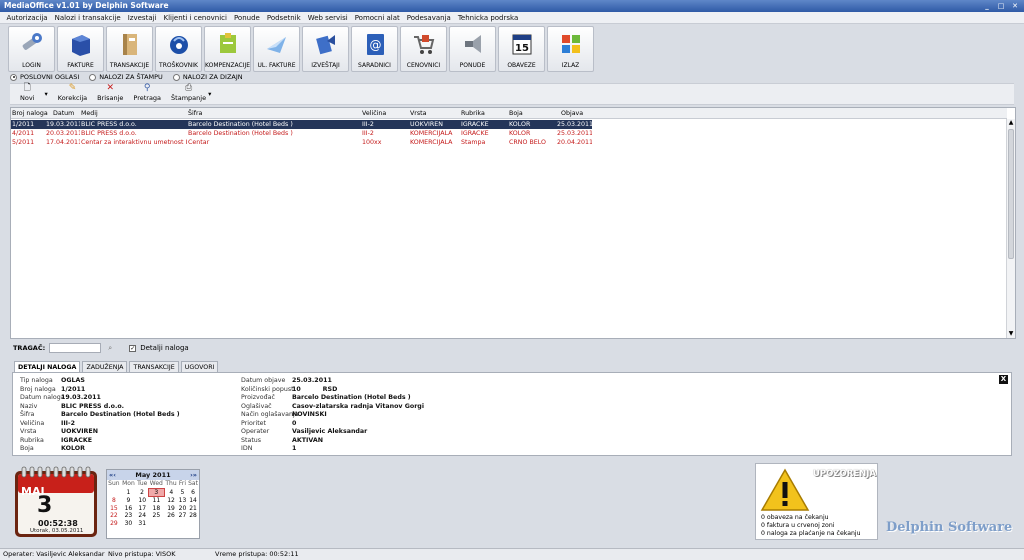 Image resolution: width=1024 pixels, height=560 pixels. What do you see at coordinates (171, 516) in the screenshot?
I see `calendar-day: 26` at bounding box center [171, 516].